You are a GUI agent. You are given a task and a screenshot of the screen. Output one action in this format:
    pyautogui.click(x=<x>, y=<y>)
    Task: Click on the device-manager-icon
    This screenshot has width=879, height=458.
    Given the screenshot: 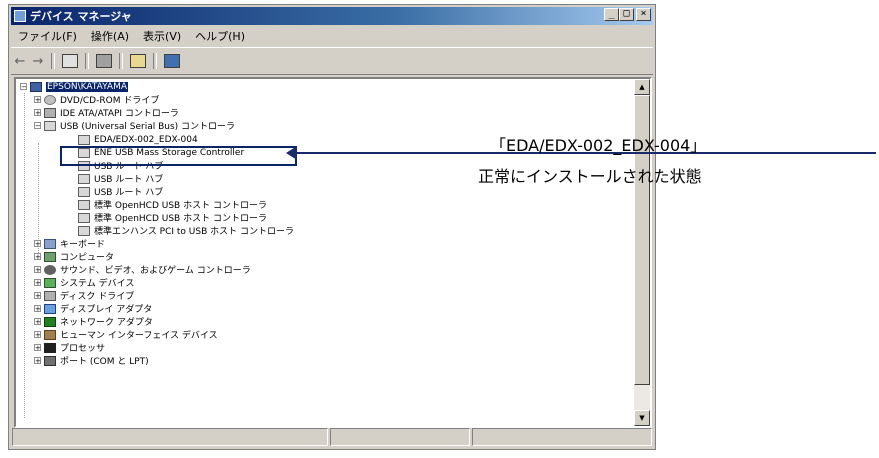 What is the action you would take?
    pyautogui.click(x=20, y=16)
    